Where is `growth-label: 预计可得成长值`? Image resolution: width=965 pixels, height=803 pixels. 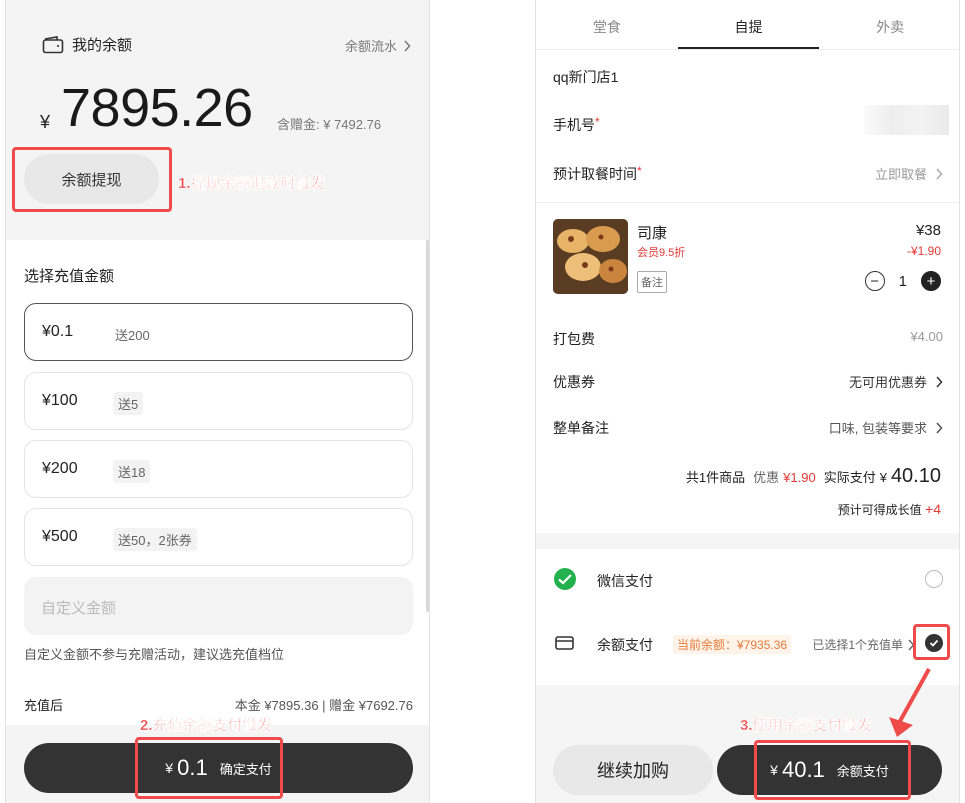
growth-label: 预计可得成长值 is located at coordinates (879, 510).